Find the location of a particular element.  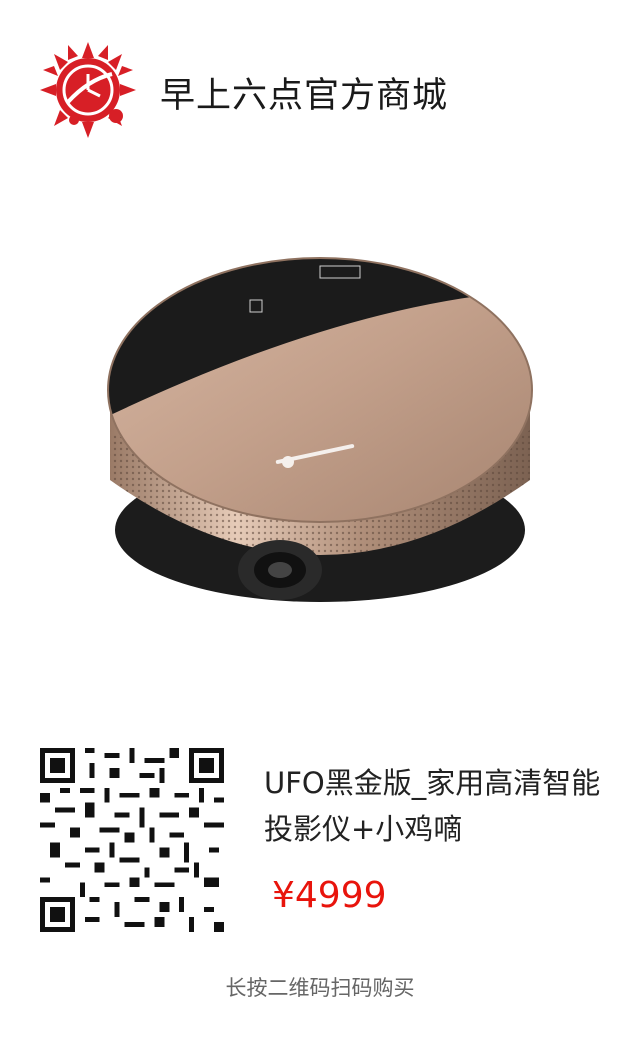

qr-hint: 长按二维码扫码购买 is located at coordinates (320, 988).